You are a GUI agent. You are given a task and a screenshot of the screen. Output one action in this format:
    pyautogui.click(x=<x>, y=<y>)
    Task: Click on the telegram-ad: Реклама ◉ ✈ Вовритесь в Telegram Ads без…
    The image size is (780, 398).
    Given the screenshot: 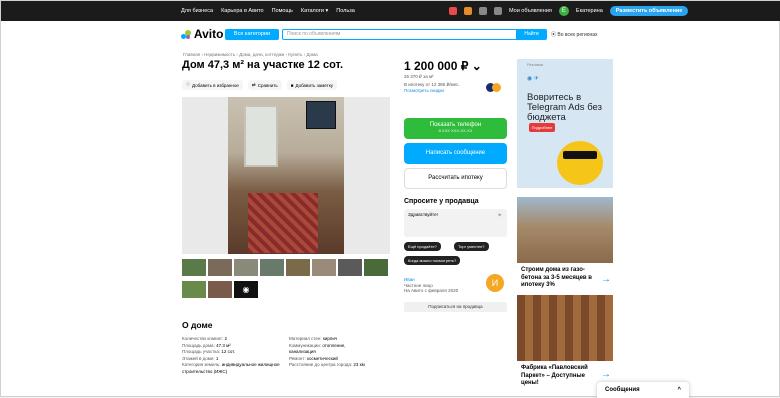 What is the action you would take?
    pyautogui.click(x=565, y=123)
    